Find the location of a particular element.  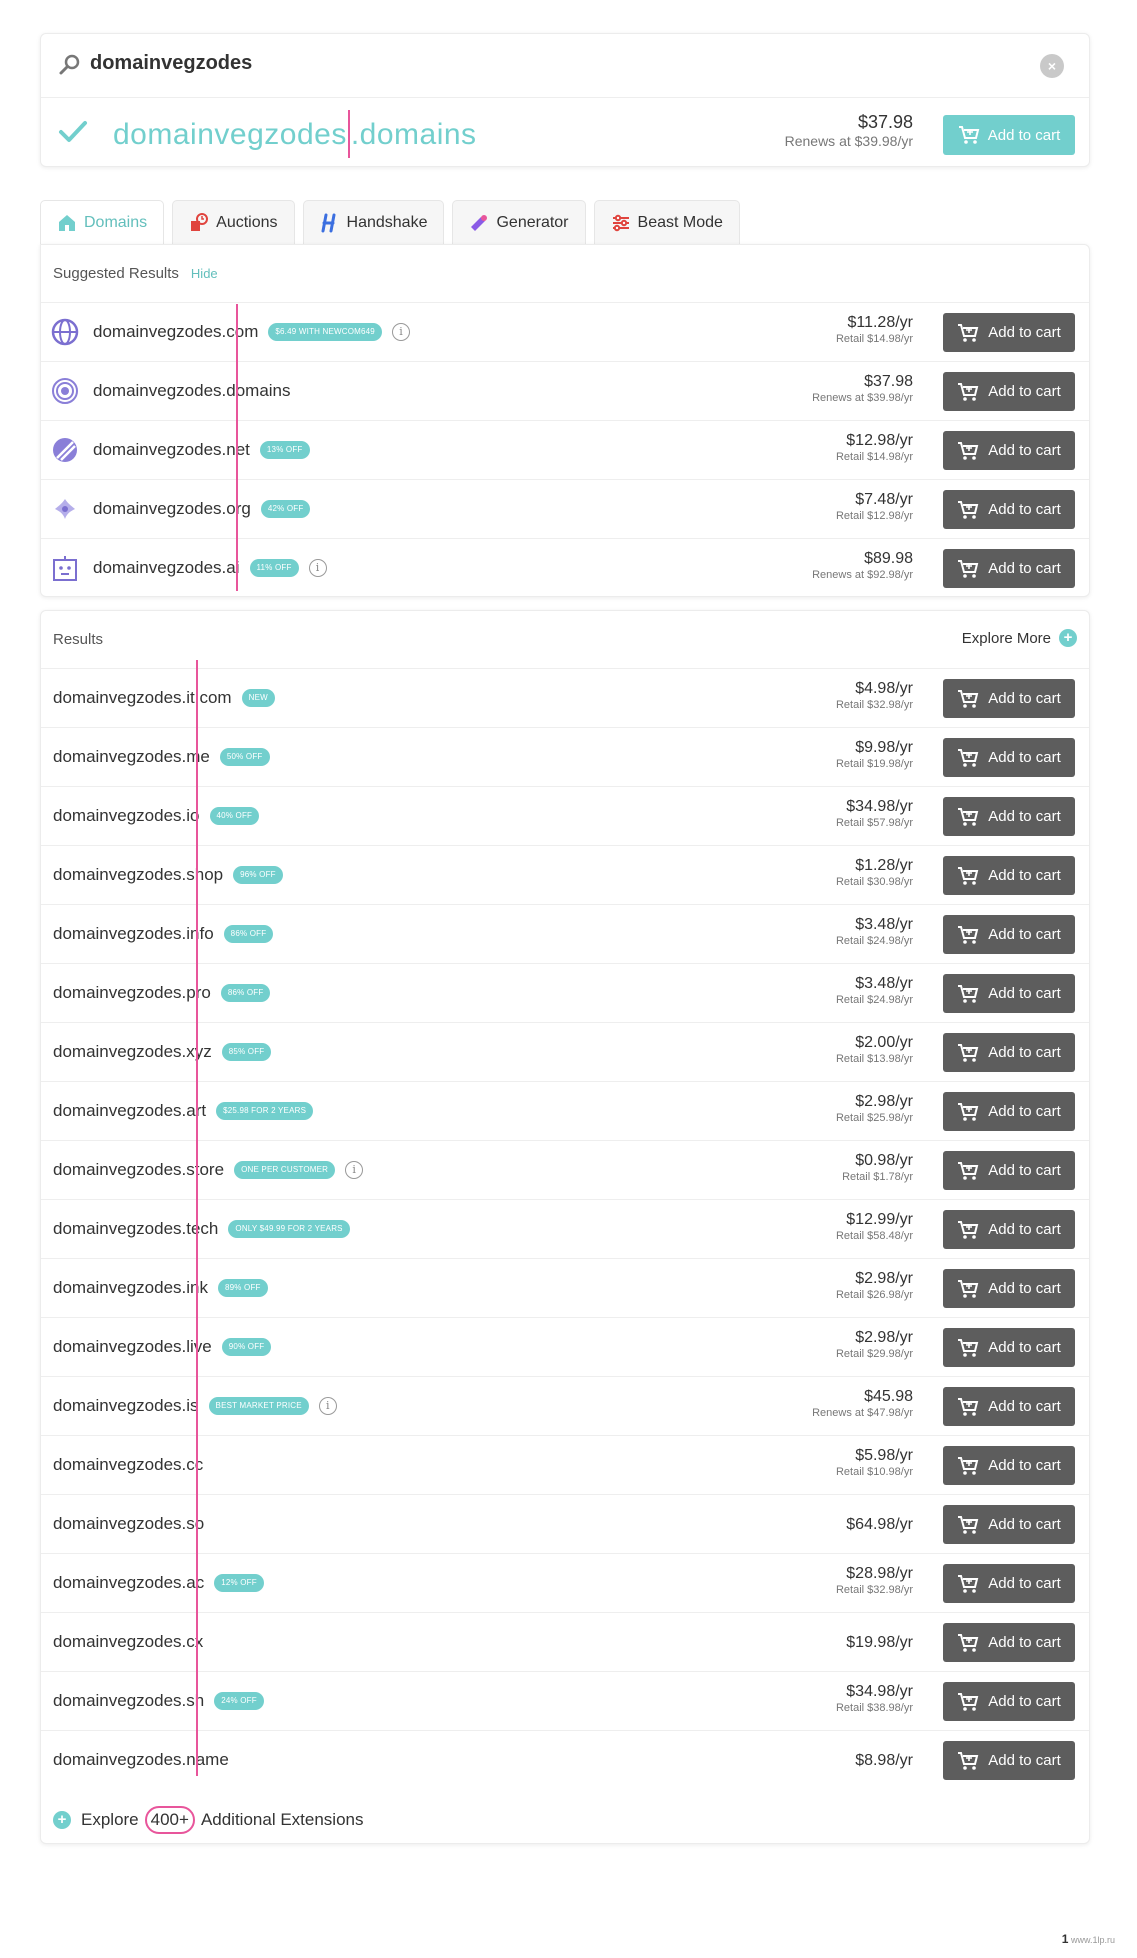

price: $8.98/yr is located at coordinates (884, 1760).